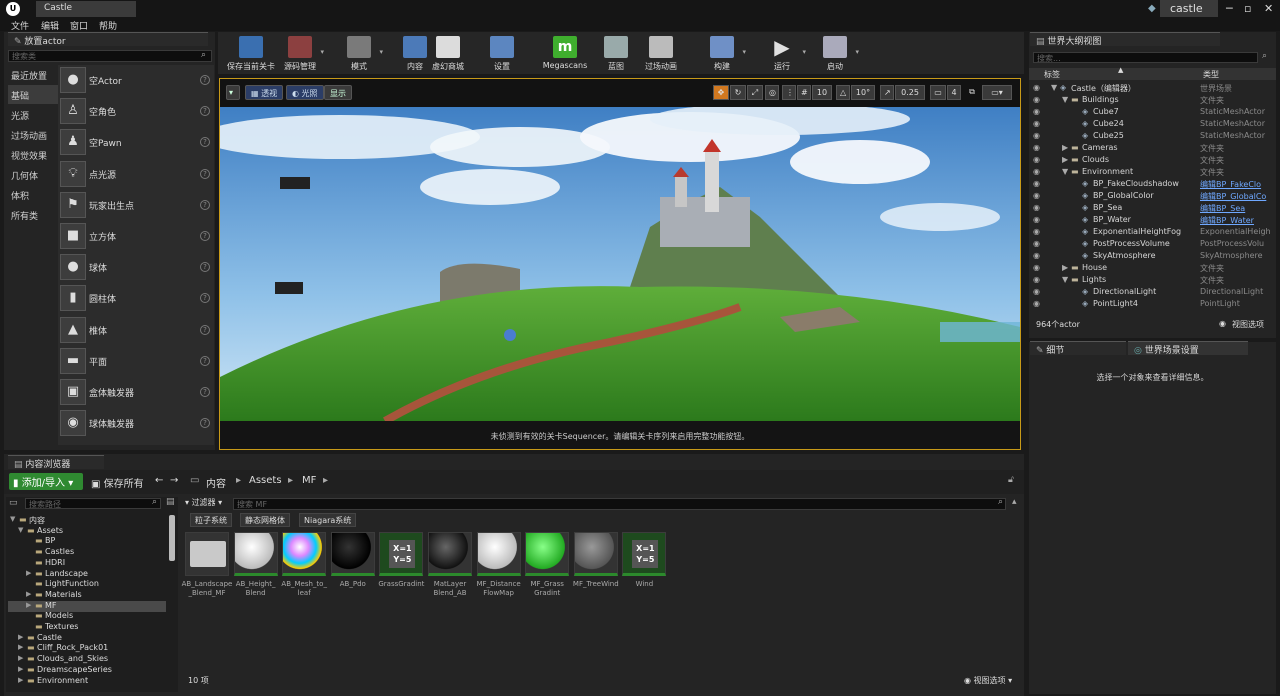 The height and width of the screenshot is (696, 1280). What do you see at coordinates (305, 92) in the screenshot?
I see `lit-button: ◐ 光照` at bounding box center [305, 92].